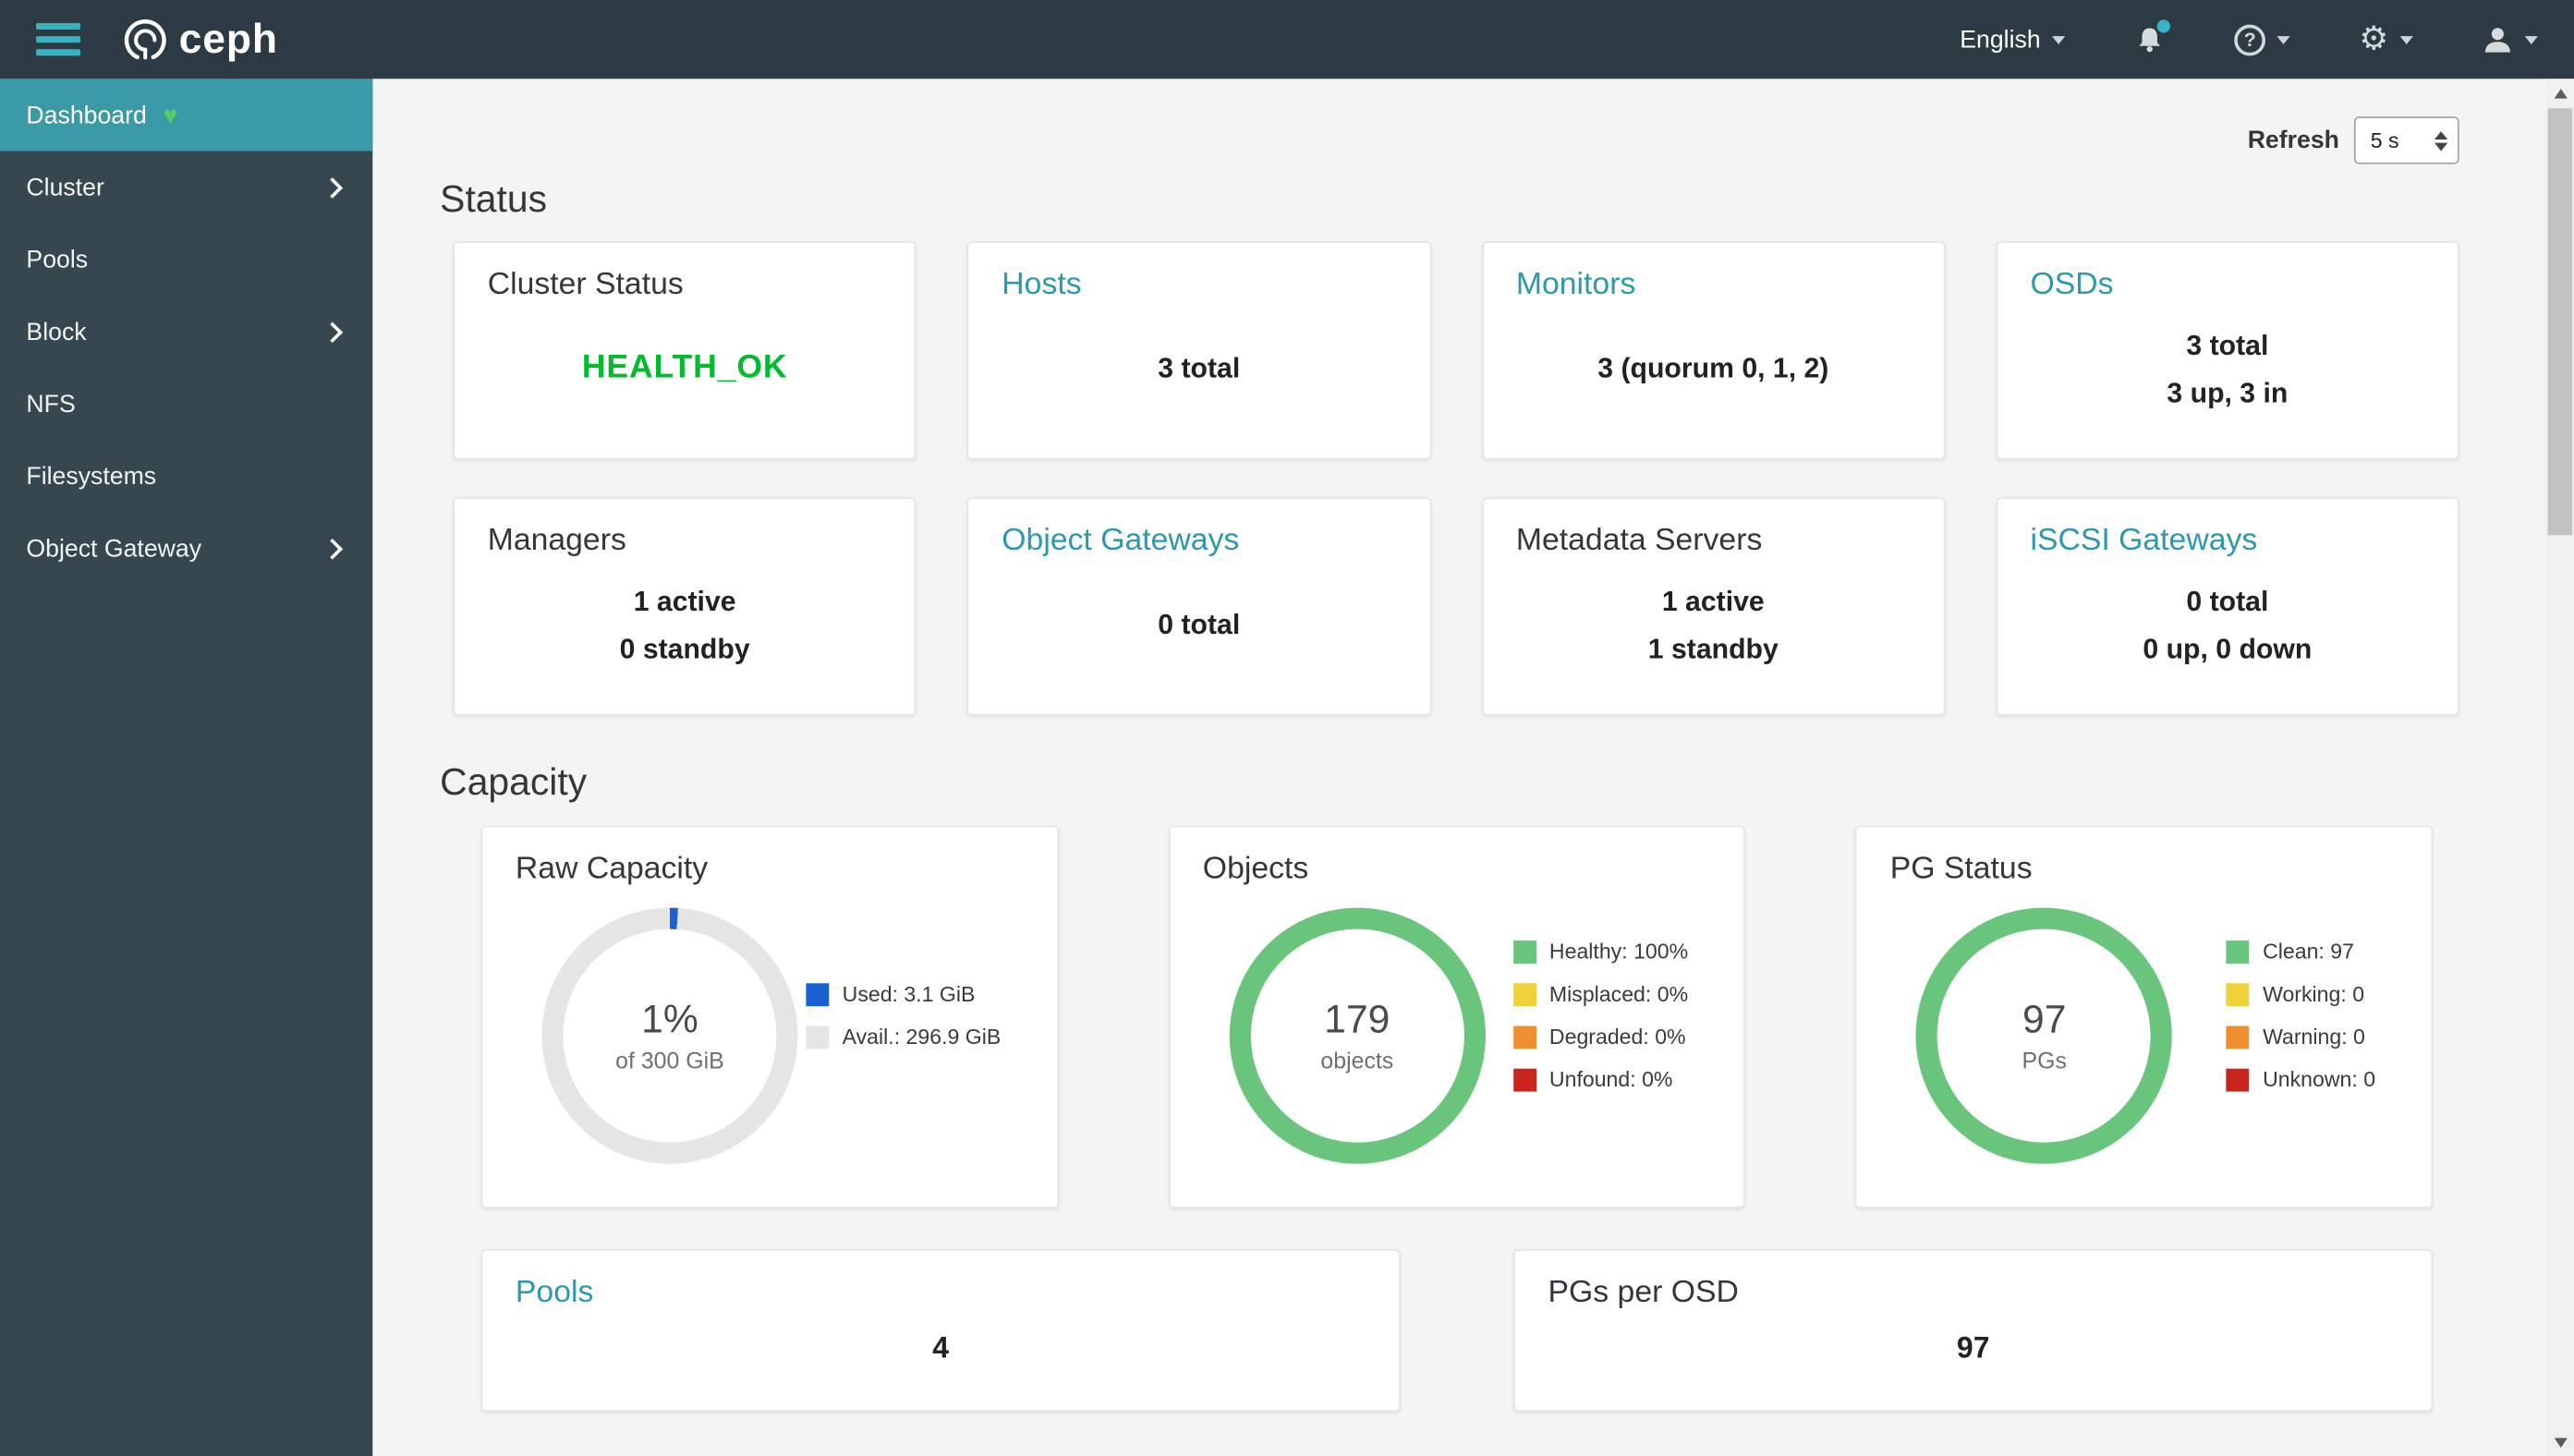 The image size is (2574, 1456). Describe the element at coordinates (2152, 37) in the screenshot. I see `notifications-button` at that location.